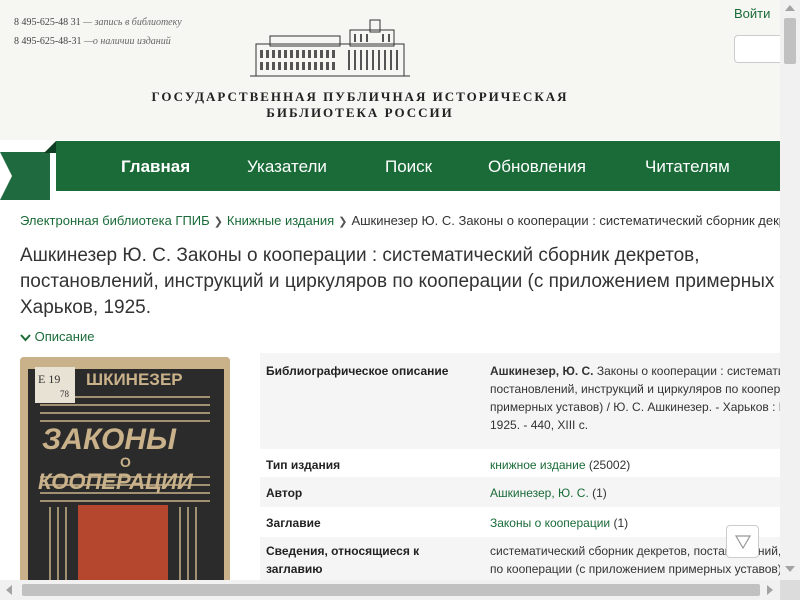 The width and height of the screenshot is (800, 600). I want to click on author-label: Автор, so click(284, 493).